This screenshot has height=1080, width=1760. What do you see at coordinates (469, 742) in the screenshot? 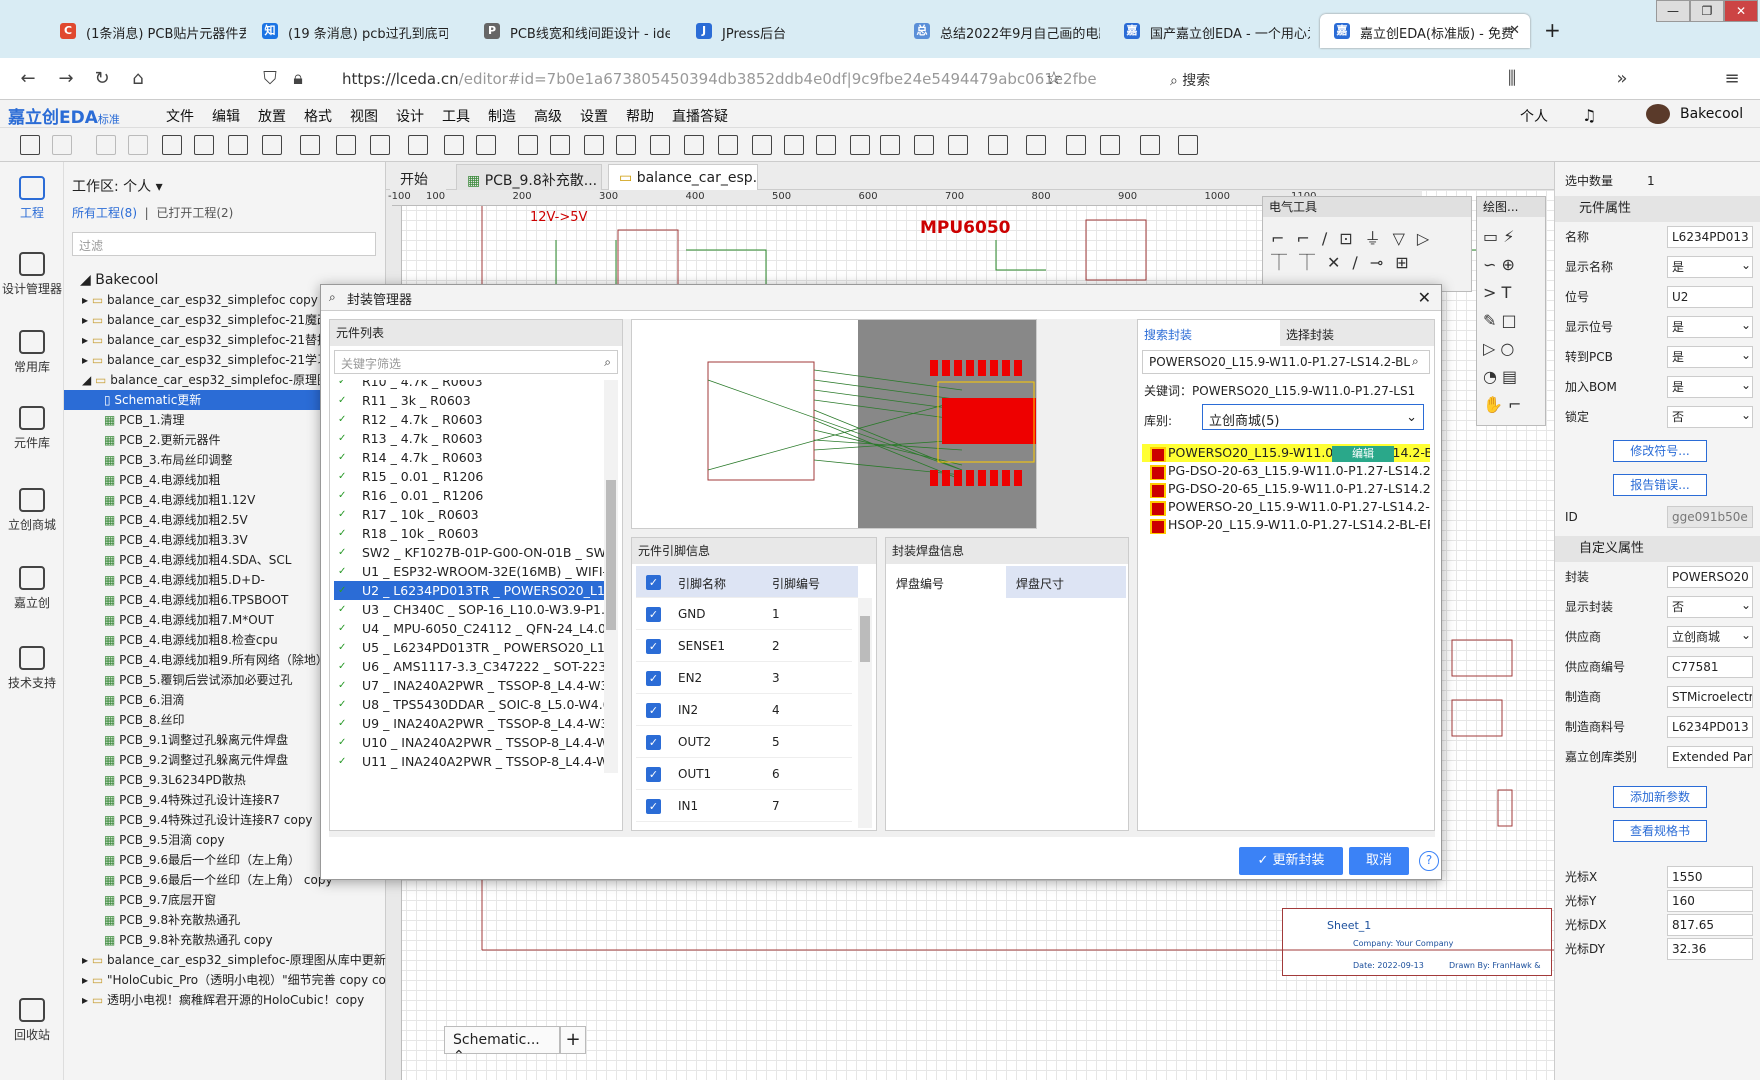
I see `component-row: U10 _ INA240A2PWR _ TSSOP-8_L4.4-W3` at bounding box center [469, 742].